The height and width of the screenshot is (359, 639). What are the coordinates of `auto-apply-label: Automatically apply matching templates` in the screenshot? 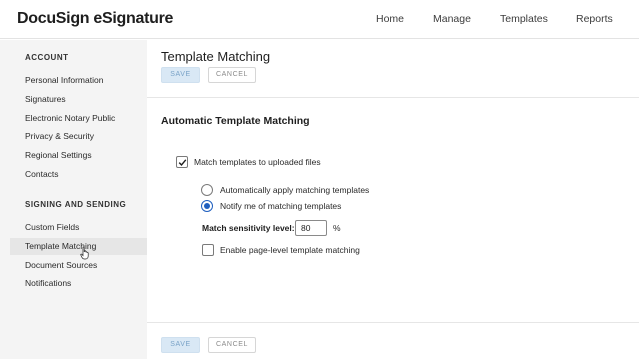 It's located at (295, 190).